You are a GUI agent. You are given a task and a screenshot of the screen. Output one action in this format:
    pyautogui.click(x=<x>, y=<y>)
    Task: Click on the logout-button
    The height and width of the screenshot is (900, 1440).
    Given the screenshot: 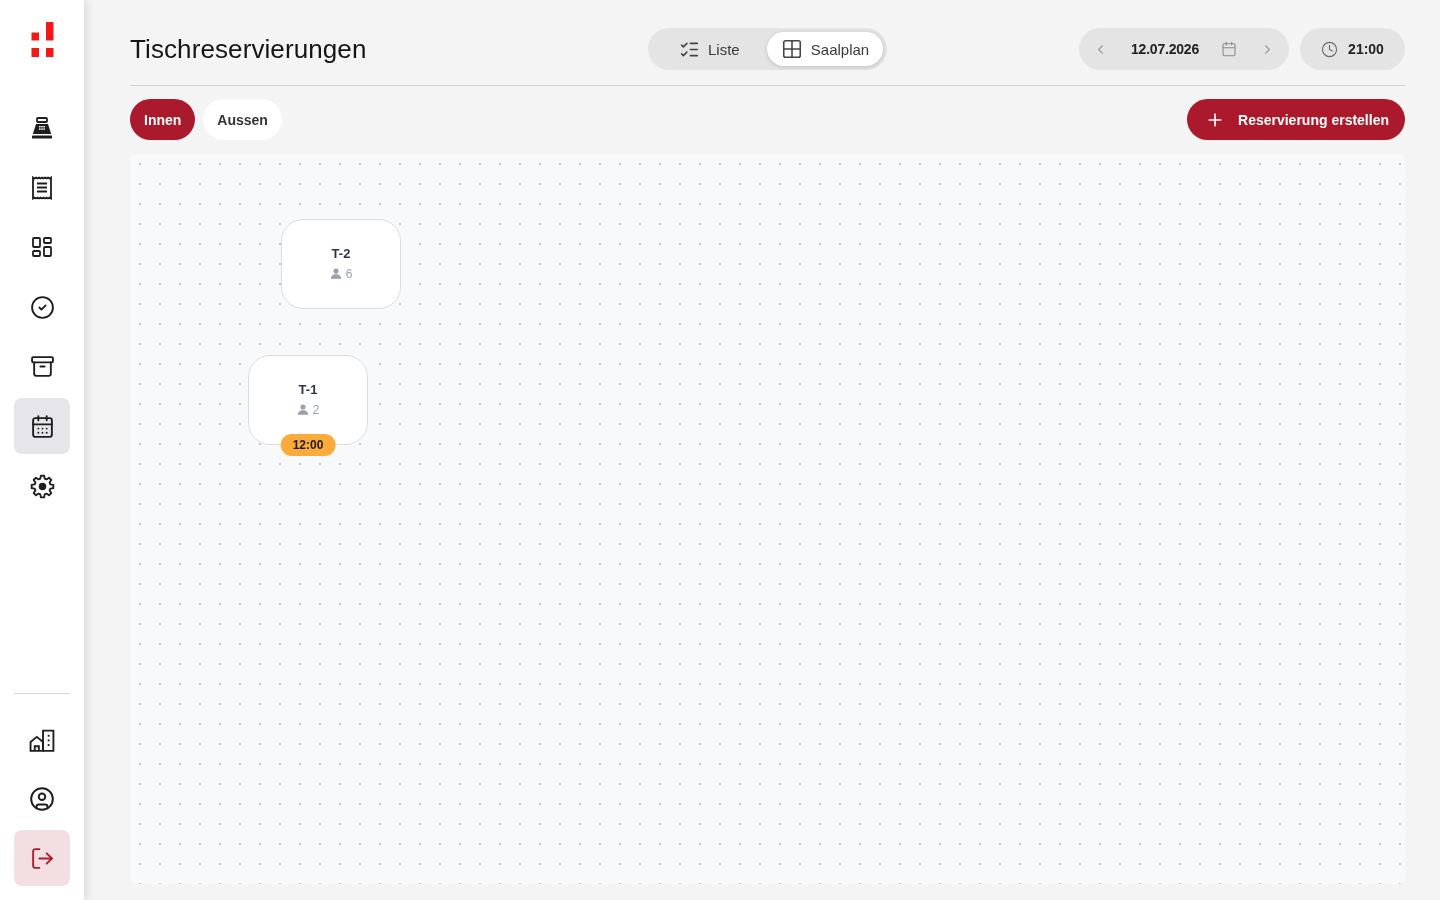 What is the action you would take?
    pyautogui.click(x=42, y=858)
    